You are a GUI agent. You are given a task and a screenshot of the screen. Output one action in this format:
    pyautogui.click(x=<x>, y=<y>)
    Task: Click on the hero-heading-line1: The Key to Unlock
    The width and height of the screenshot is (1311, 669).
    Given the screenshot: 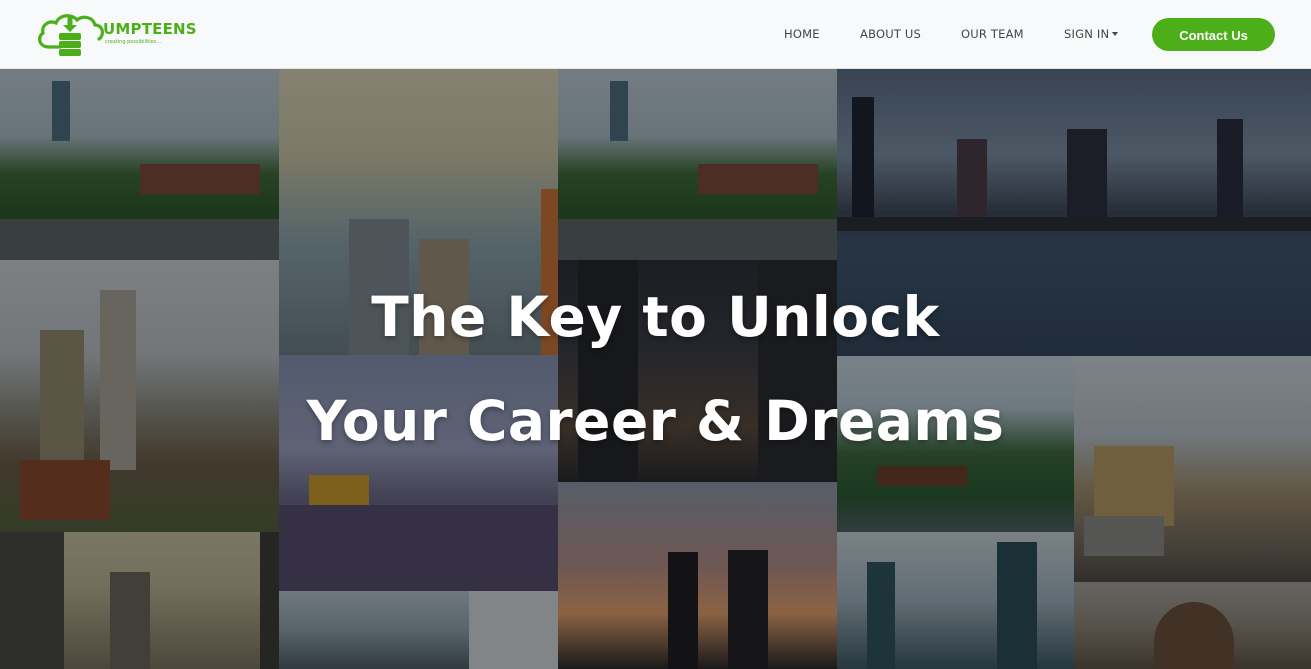 What is the action you would take?
    pyautogui.click(x=655, y=317)
    